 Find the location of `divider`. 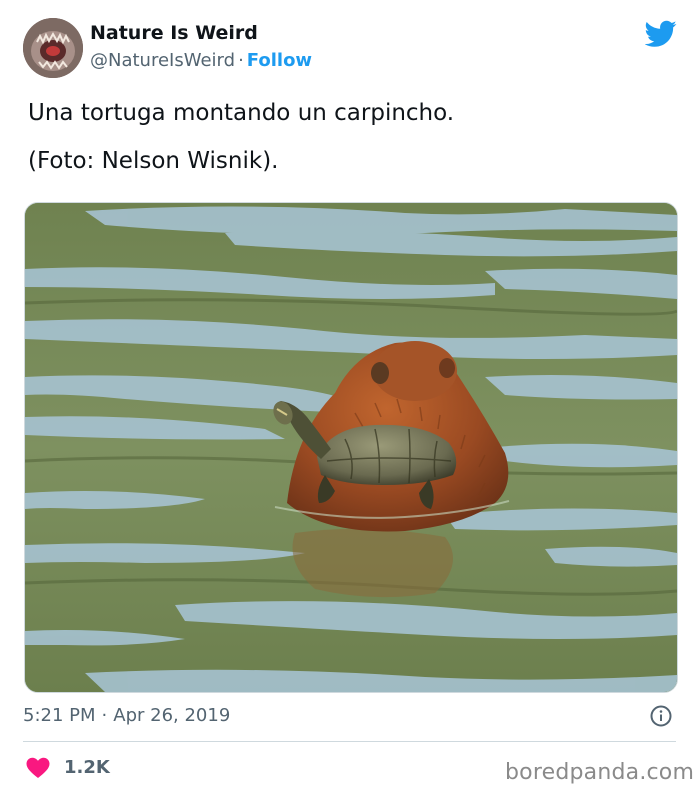

divider is located at coordinates (349, 741).